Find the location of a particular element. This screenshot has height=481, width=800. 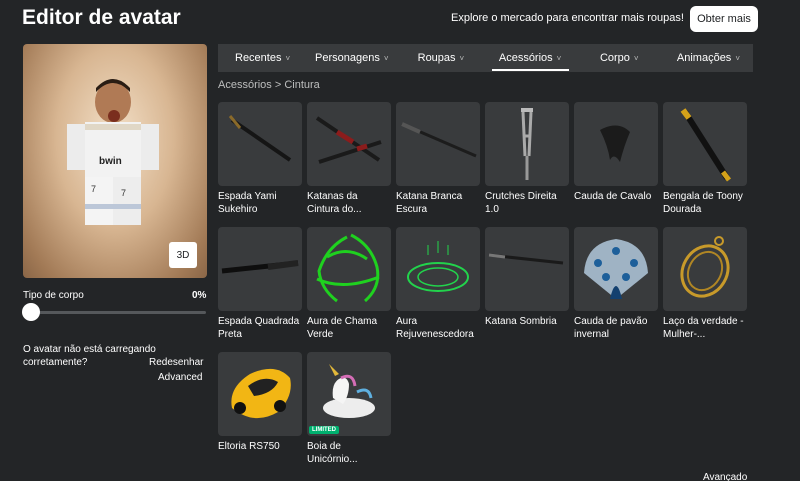

body-type-slider-track is located at coordinates (117, 312).